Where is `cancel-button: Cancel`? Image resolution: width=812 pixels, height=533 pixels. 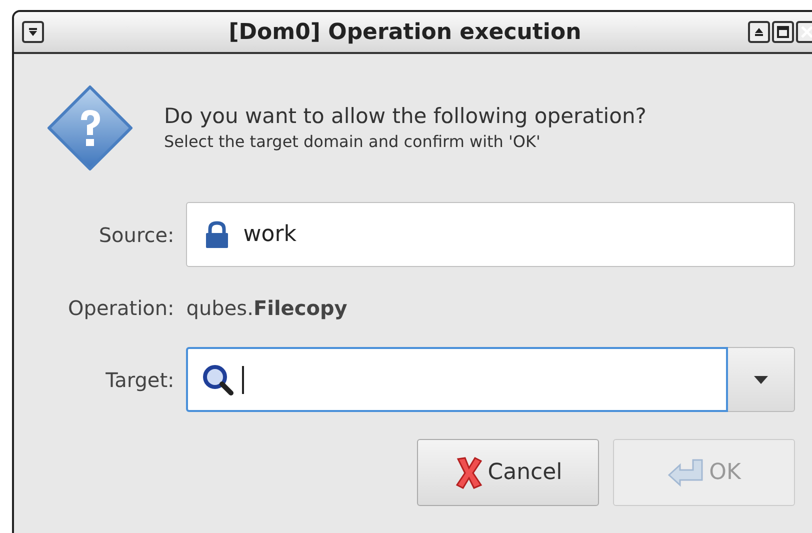
cancel-button: Cancel is located at coordinates (508, 472).